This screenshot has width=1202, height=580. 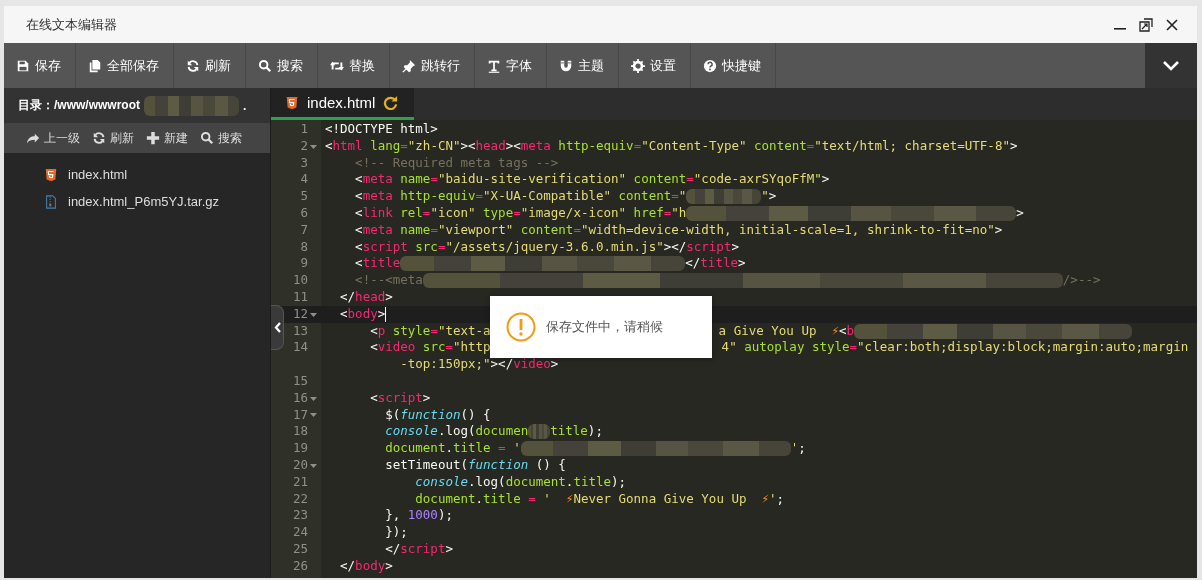 What do you see at coordinates (153, 138) in the screenshot?
I see `plus-icon` at bounding box center [153, 138].